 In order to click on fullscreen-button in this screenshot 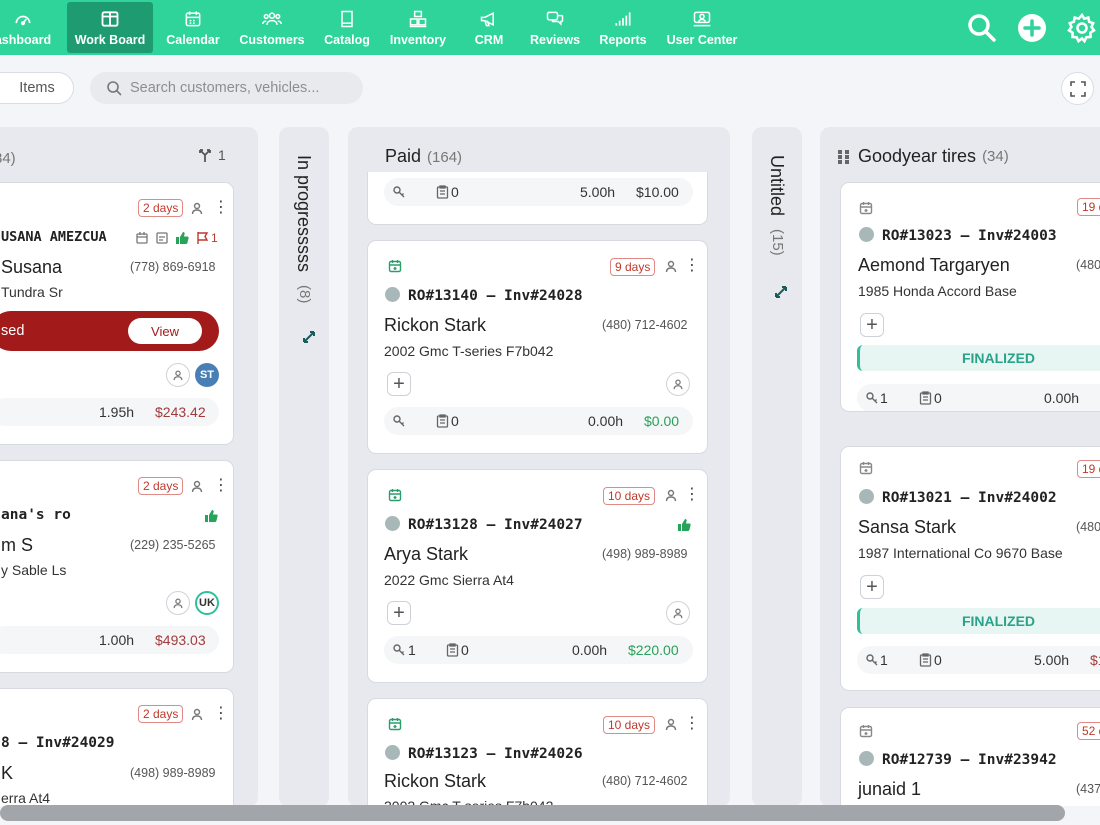, I will do `click(1077, 88)`.